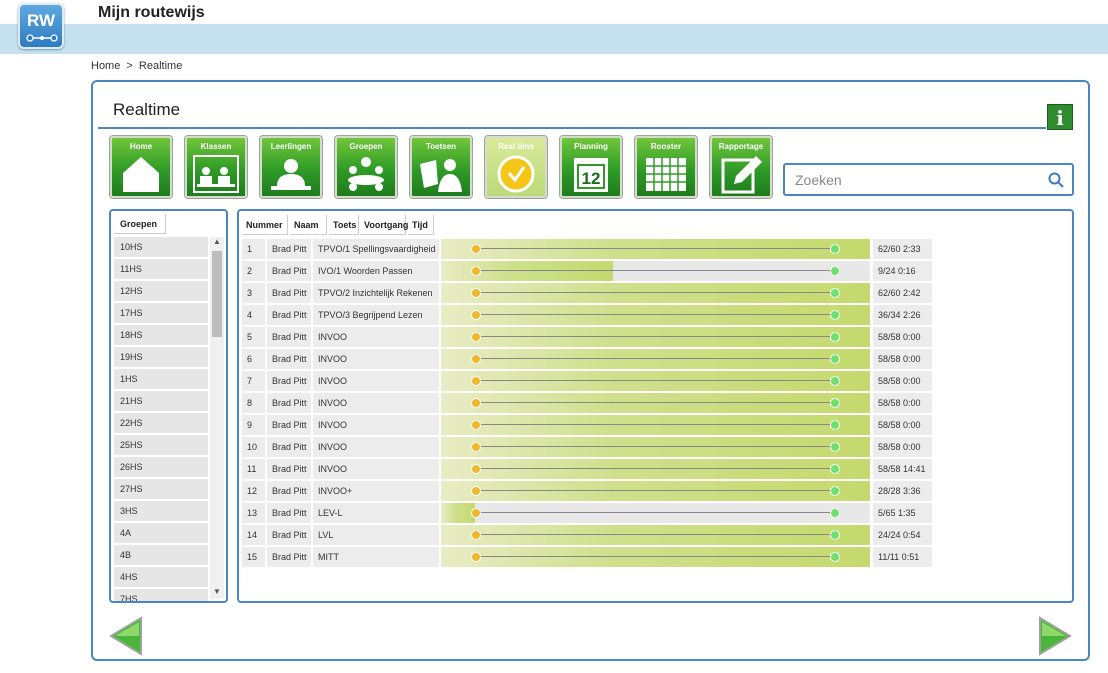  I want to click on breadcrumb-home: Home, so click(105, 66).